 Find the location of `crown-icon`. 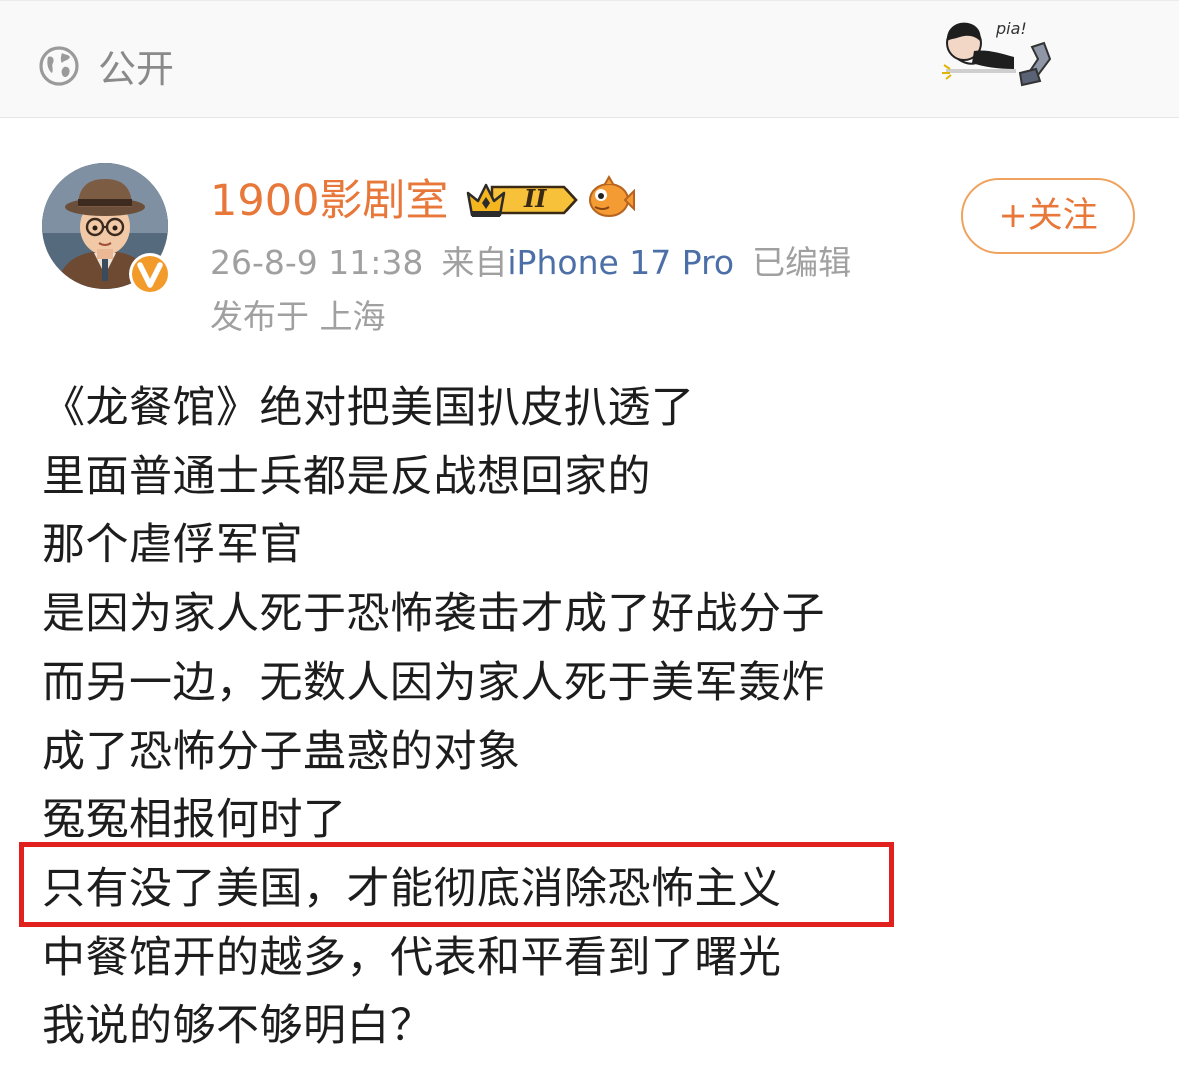

crown-icon is located at coordinates (522, 200).